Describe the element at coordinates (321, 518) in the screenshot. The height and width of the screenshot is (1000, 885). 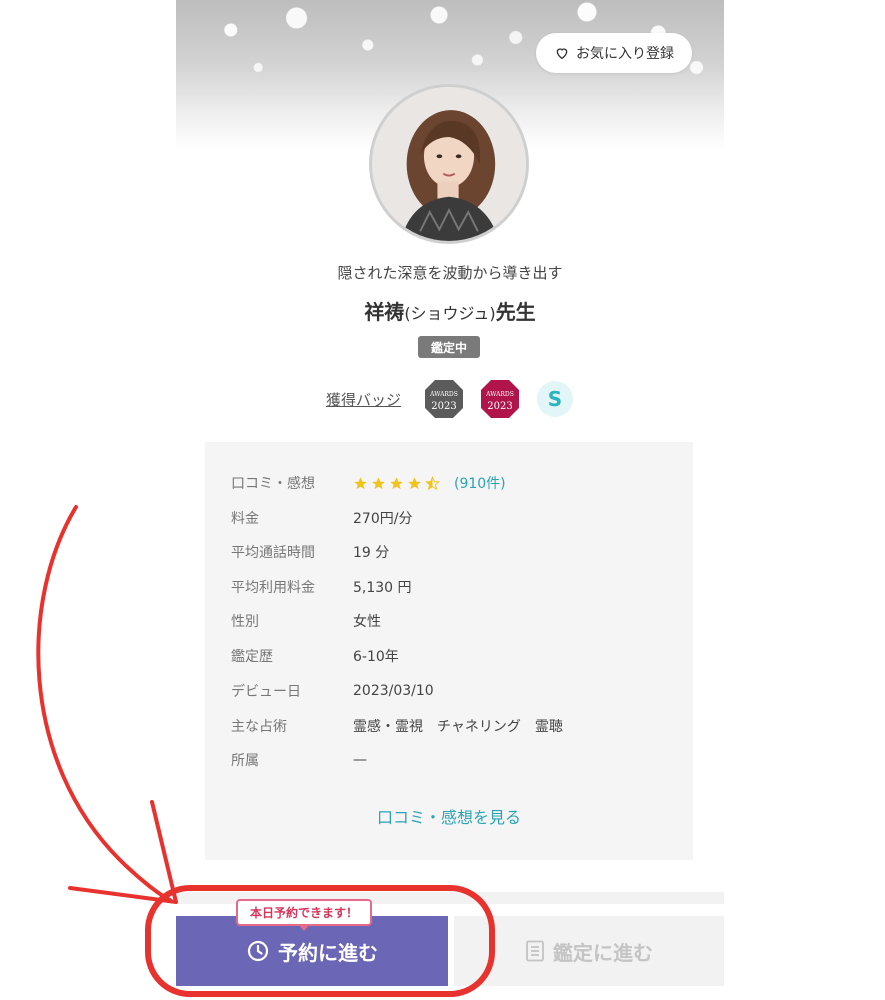
I see `info-row: 料金 270円/分` at that location.